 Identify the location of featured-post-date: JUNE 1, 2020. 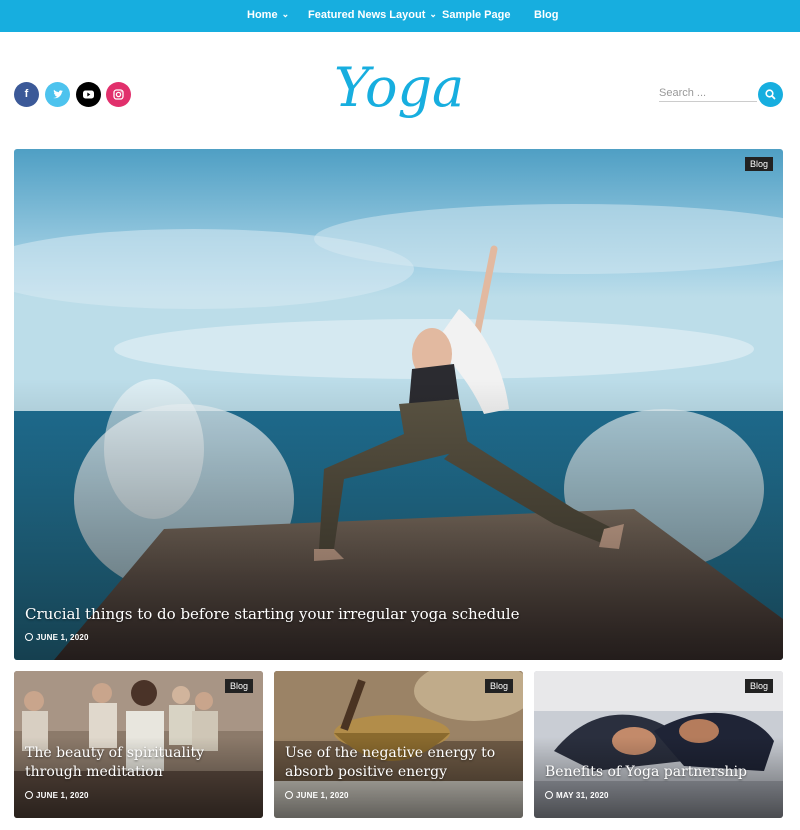
(57, 637).